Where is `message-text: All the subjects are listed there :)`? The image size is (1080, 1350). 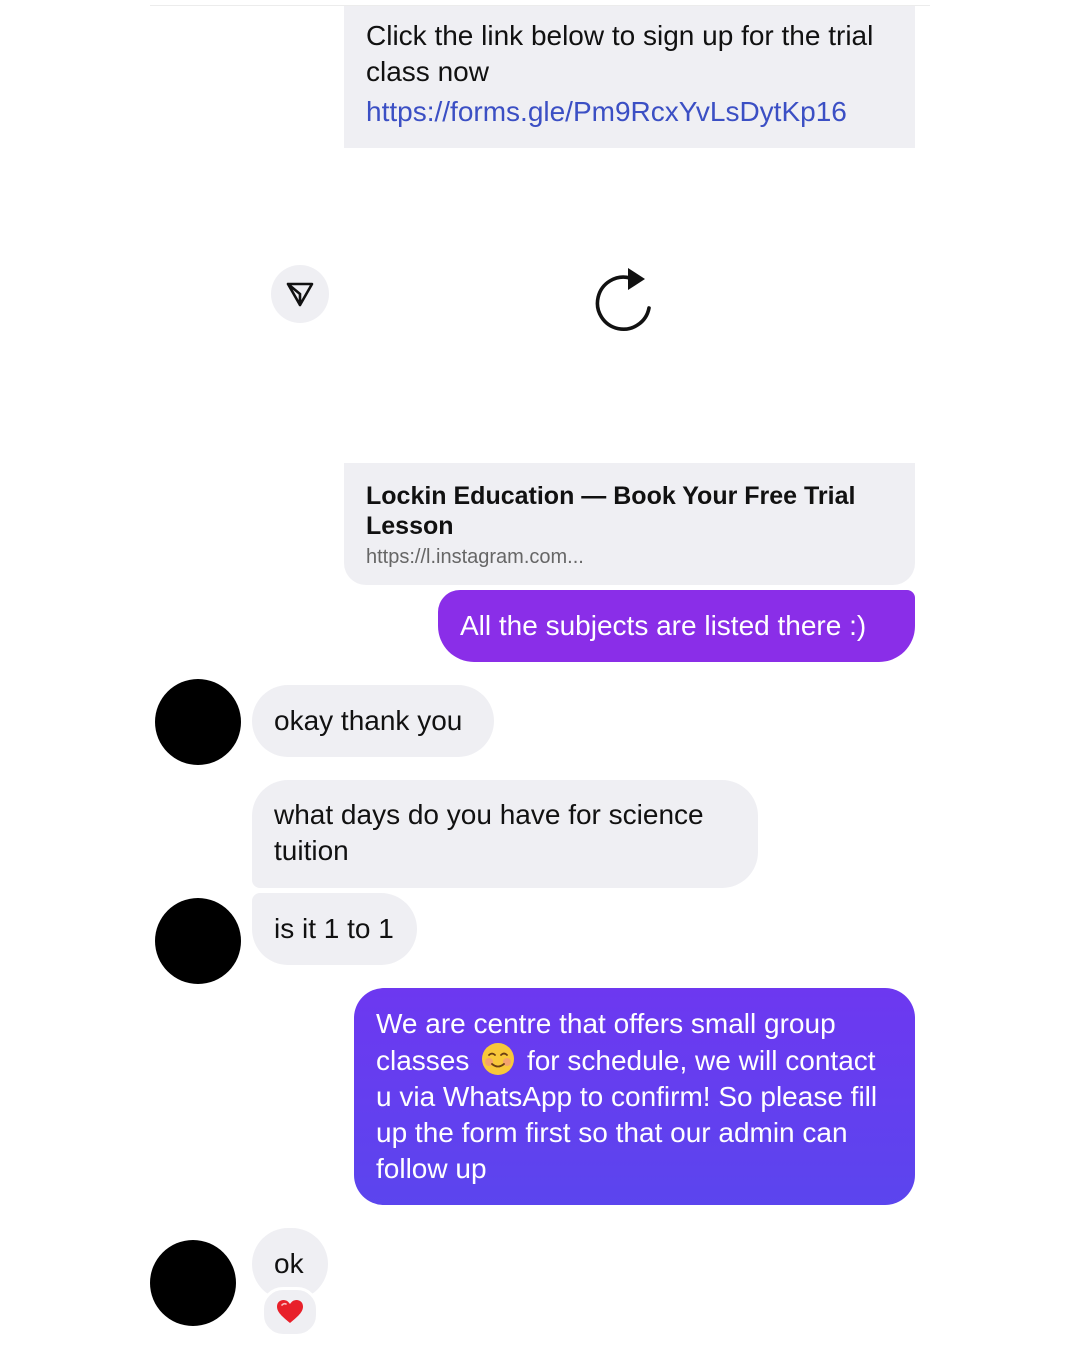 message-text: All the subjects are listed there :) is located at coordinates (663, 625).